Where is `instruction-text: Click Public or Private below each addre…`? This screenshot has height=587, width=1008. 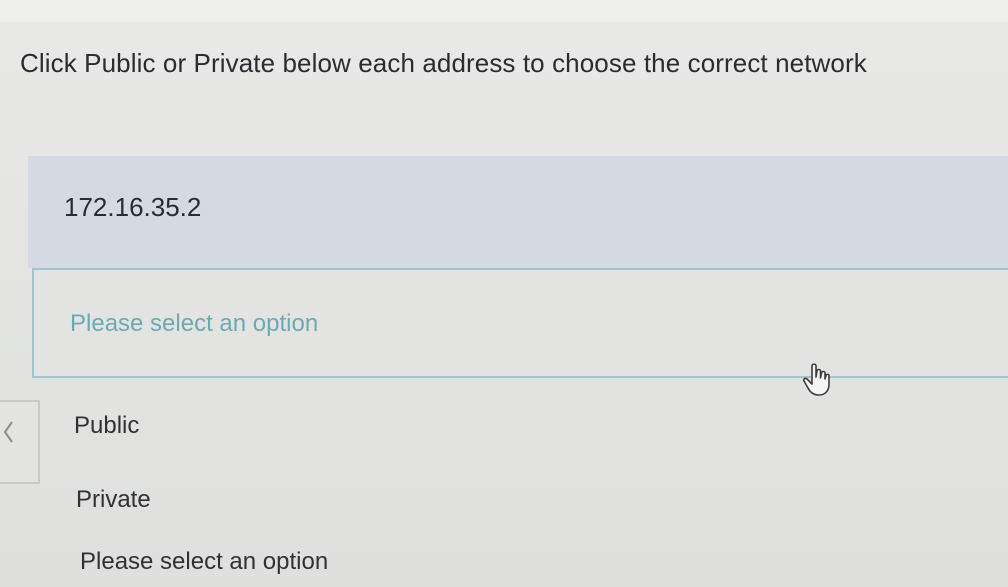 instruction-text: Click Public or Private below each addre… is located at coordinates (443, 63).